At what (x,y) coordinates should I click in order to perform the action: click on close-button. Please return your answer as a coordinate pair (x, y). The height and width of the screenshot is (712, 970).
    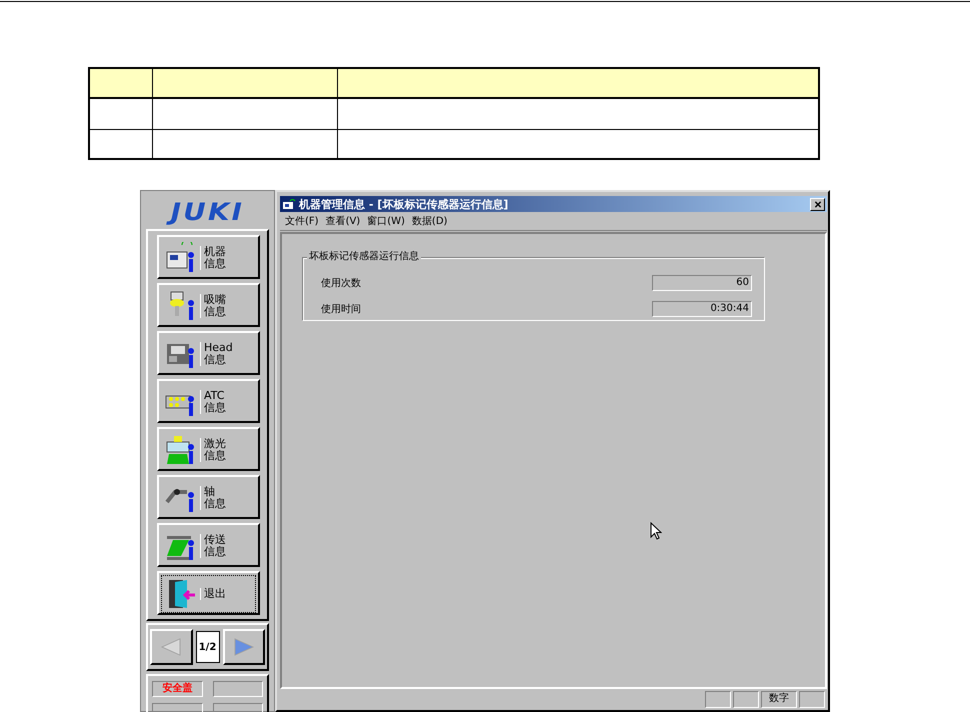
    Looking at the image, I should click on (817, 204).